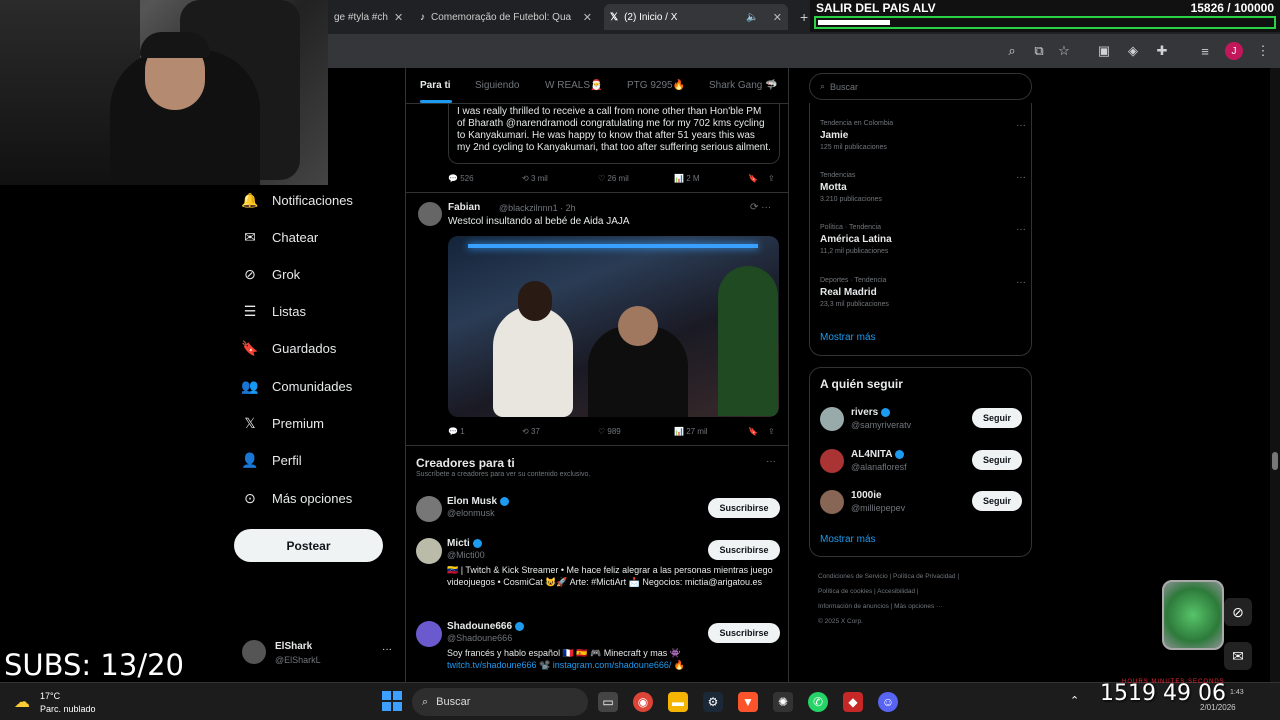 Image resolution: width=1280 pixels, height=720 pixels. What do you see at coordinates (317, 653) in the screenshot?
I see `account-switcher: ElShark @ElSharkL ···` at bounding box center [317, 653].